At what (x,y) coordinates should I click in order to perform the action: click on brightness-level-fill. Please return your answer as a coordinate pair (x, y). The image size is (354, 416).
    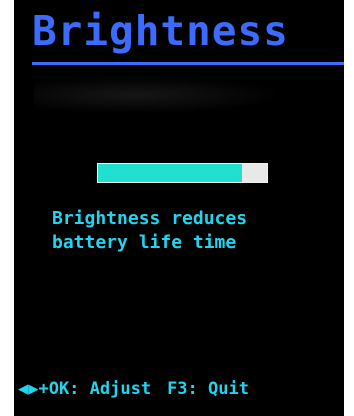
    Looking at the image, I should click on (170, 173).